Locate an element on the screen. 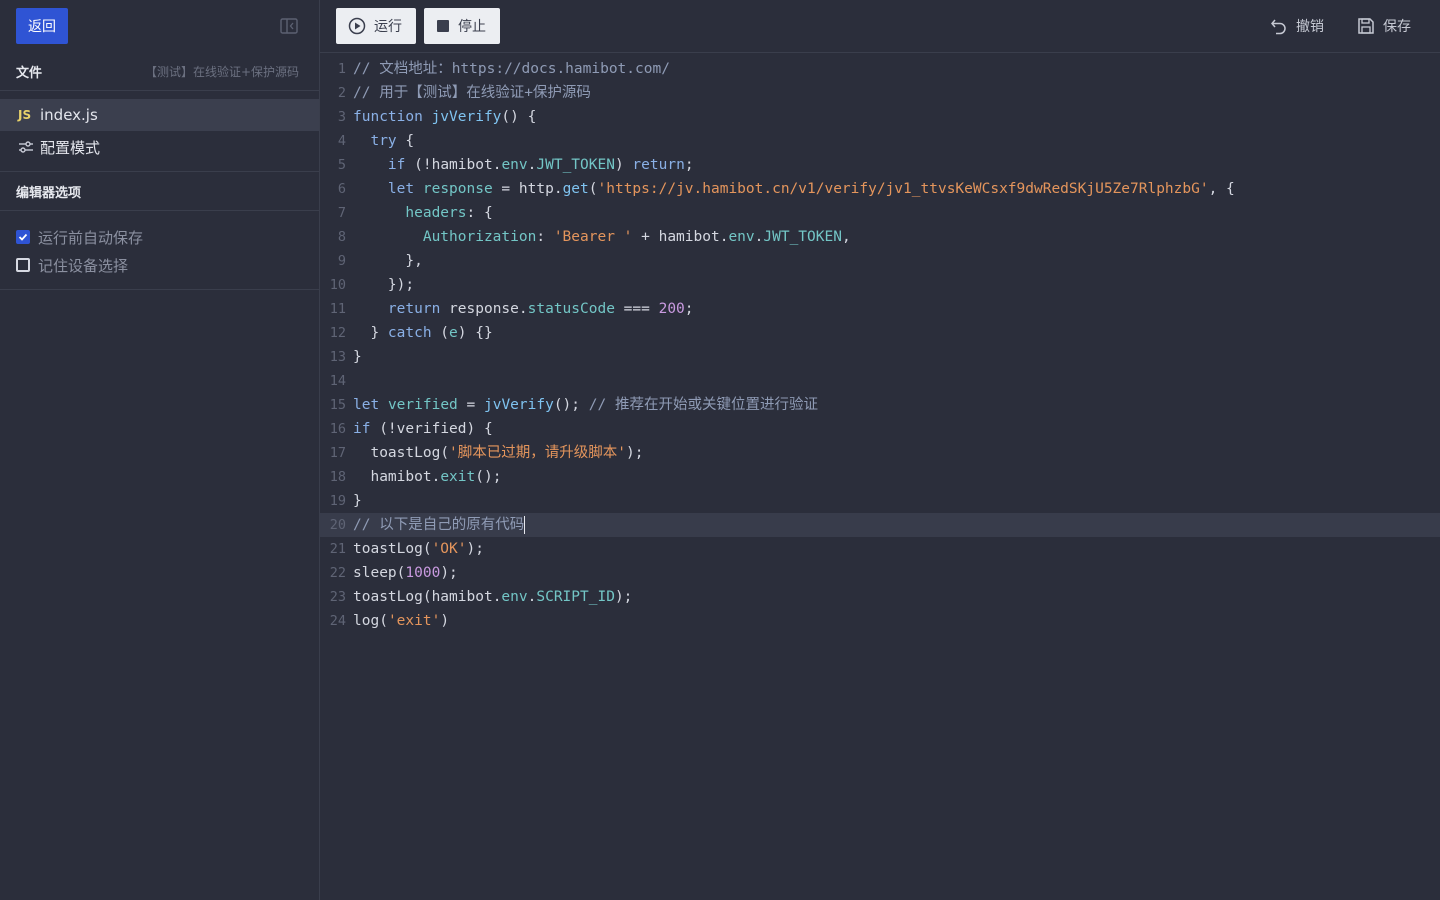  line-number: 24 is located at coordinates (337, 621).